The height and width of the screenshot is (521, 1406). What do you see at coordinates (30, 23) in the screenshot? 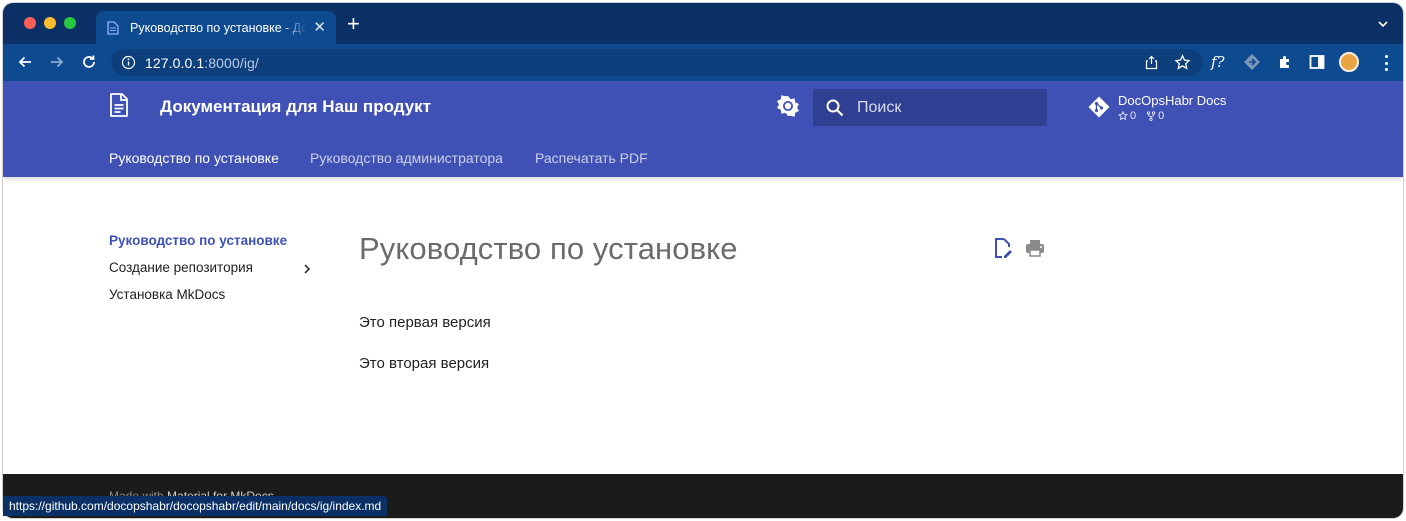
I see `close-window-button` at bounding box center [30, 23].